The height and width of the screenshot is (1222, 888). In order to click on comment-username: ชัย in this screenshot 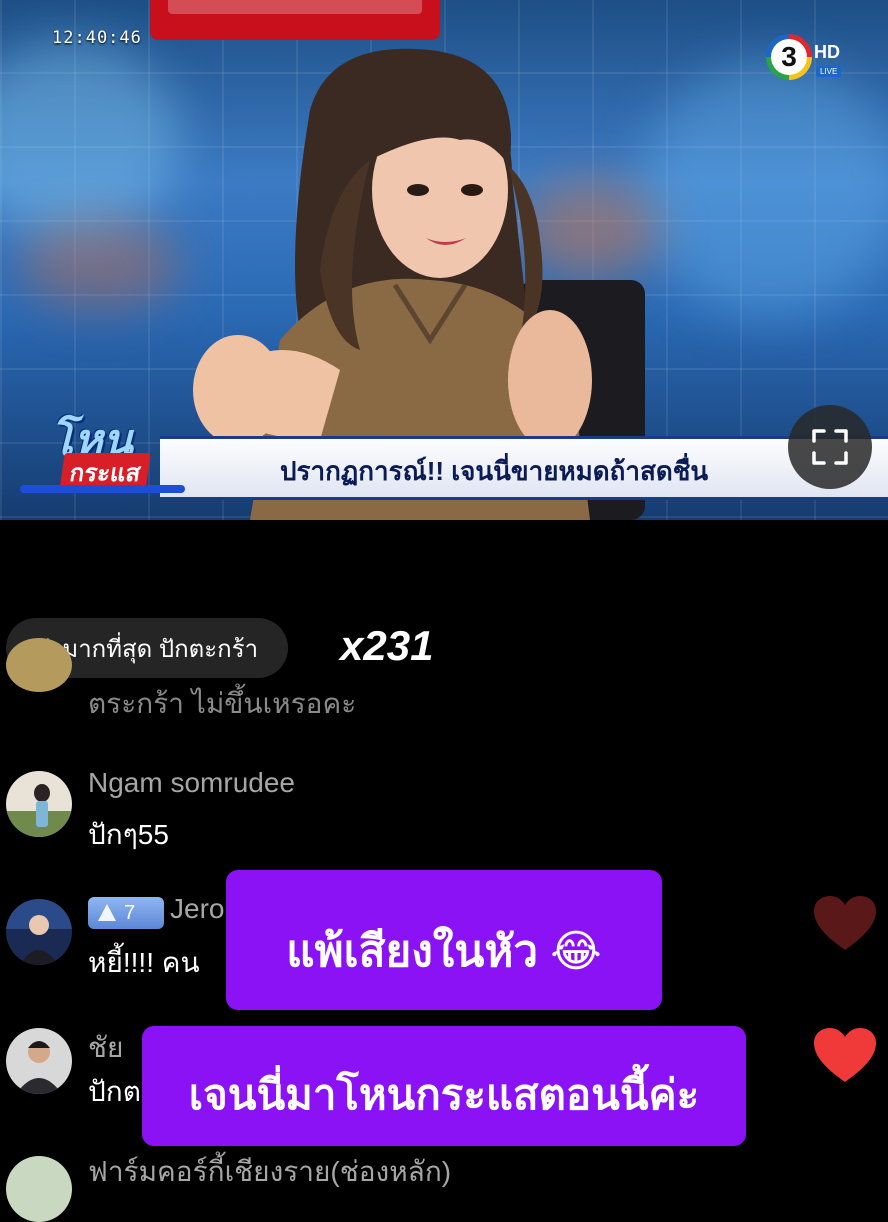, I will do `click(105, 1048)`.